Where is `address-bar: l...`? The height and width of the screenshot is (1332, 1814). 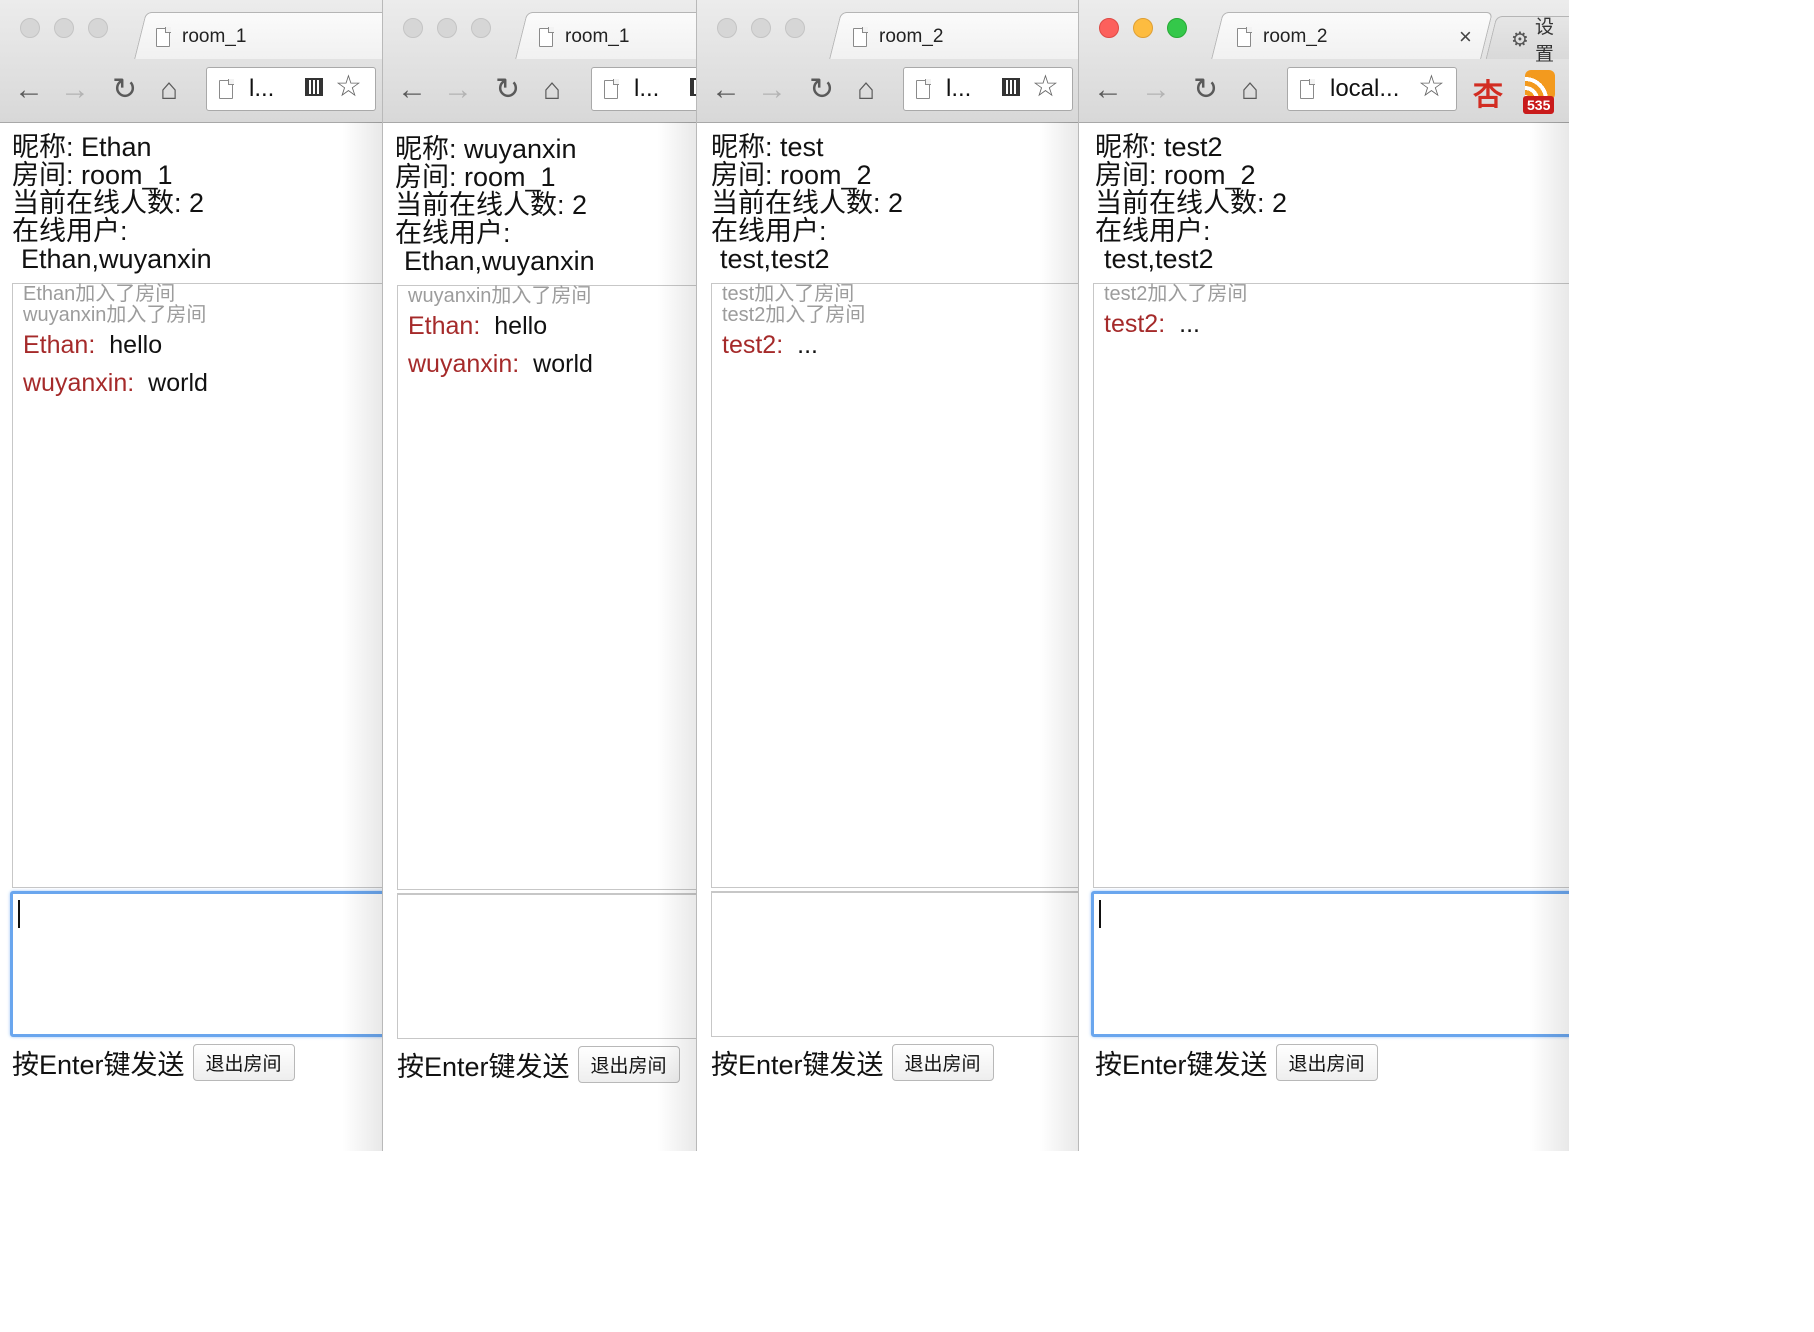
address-bar: l... is located at coordinates (644, 89).